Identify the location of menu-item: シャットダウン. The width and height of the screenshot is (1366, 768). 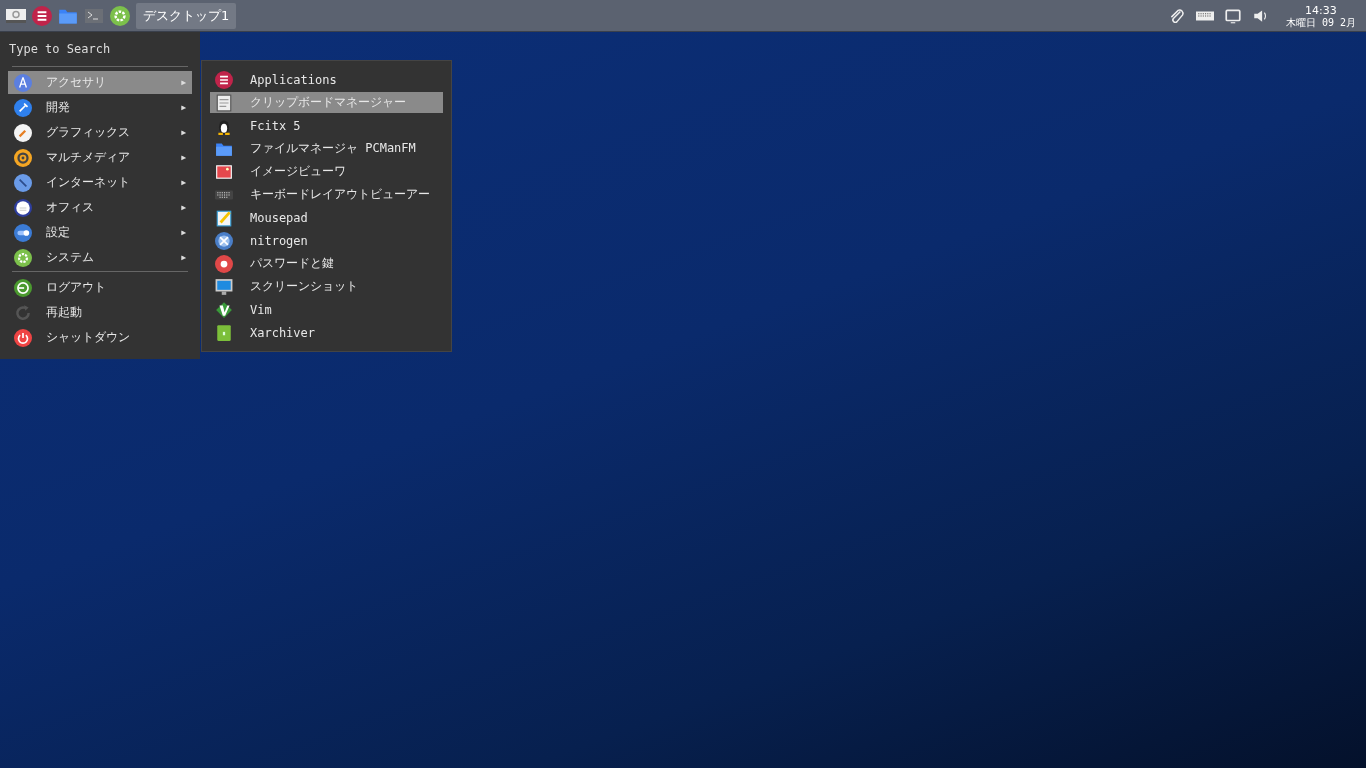
(100, 337).